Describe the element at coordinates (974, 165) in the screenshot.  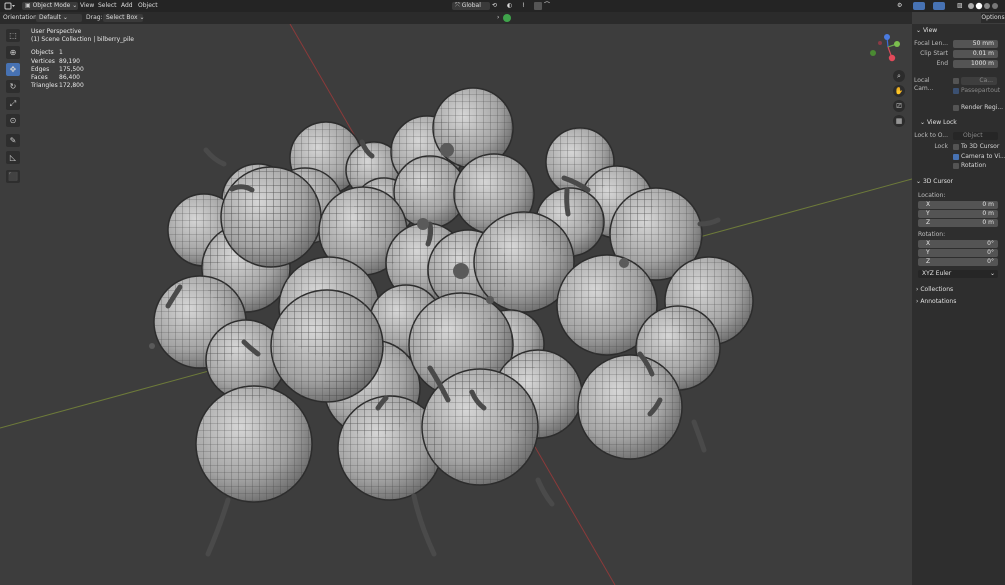
I see `lock-rotation-label: Rotation` at that location.